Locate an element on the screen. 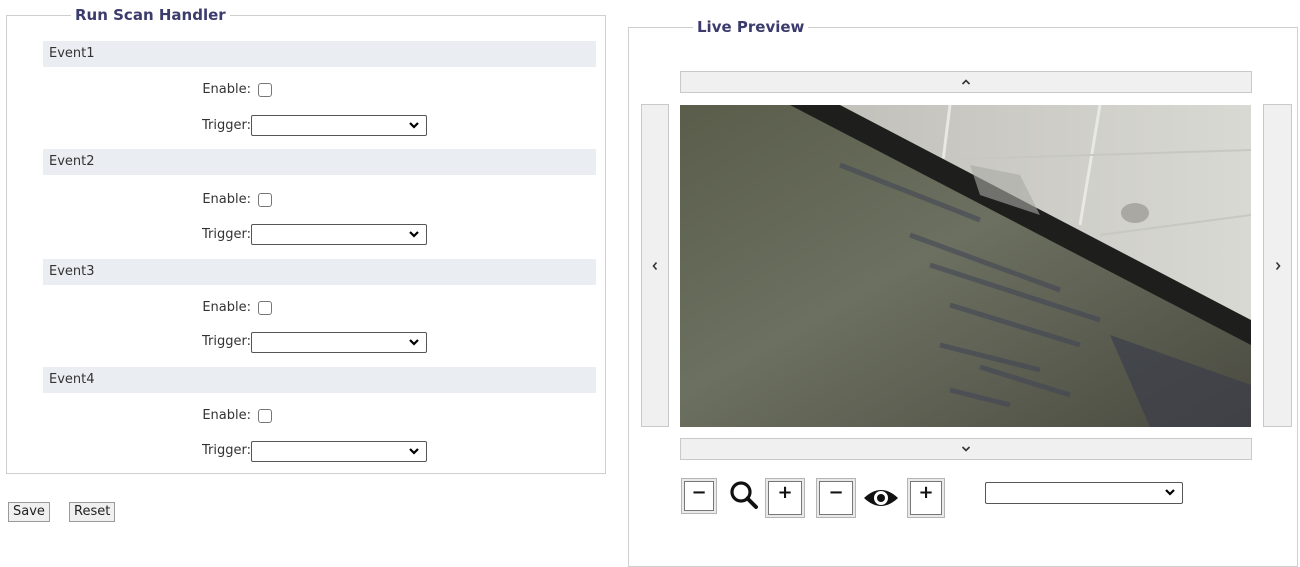 The width and height of the screenshot is (1300, 567). zoom-in-label: + is located at coordinates (785, 498).